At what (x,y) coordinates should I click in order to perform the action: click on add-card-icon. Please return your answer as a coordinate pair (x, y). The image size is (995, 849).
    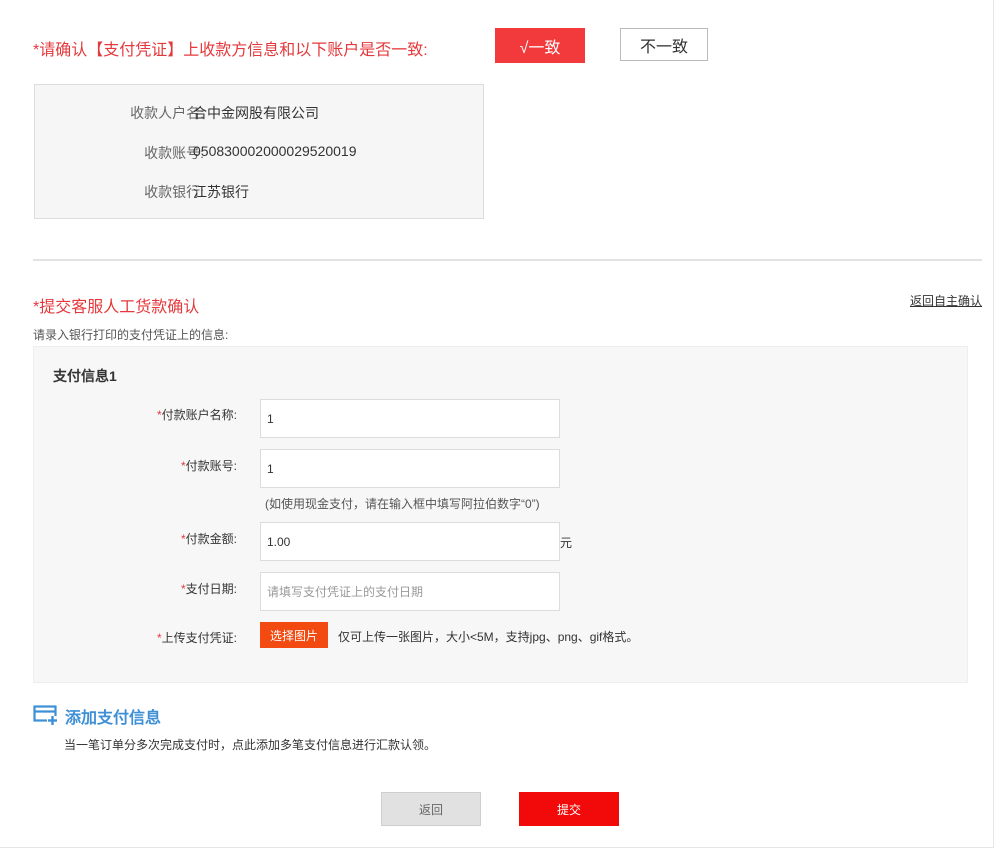
    Looking at the image, I should click on (46, 715).